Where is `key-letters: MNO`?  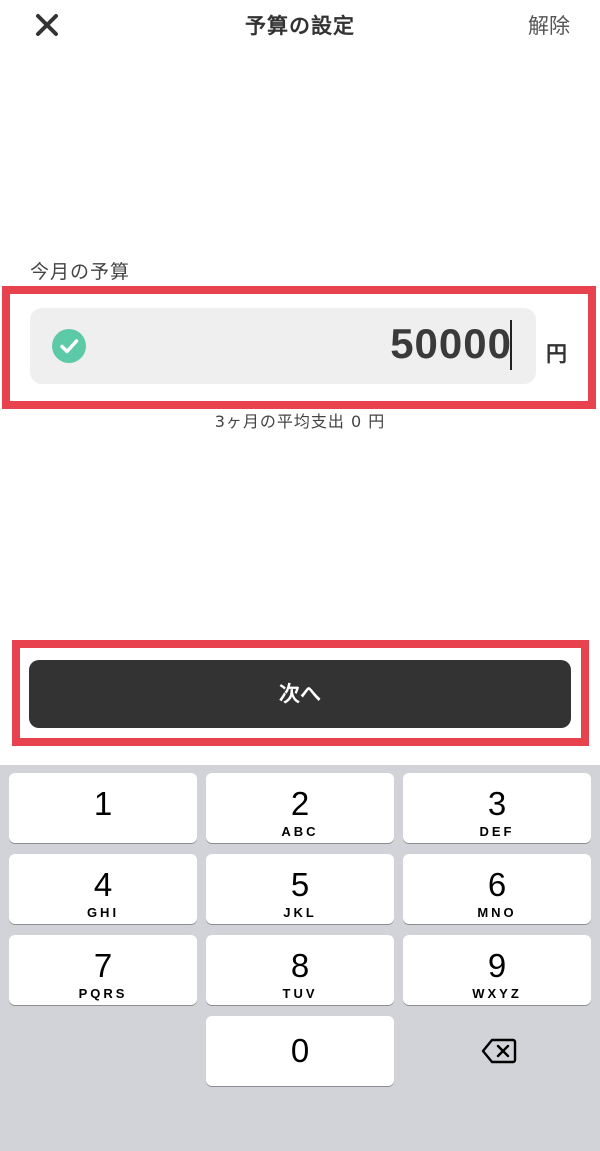 key-letters: MNO is located at coordinates (497, 912).